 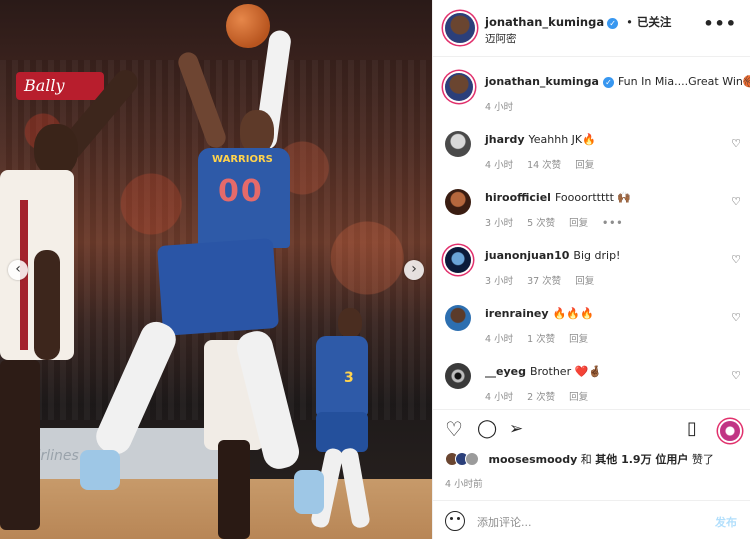 What do you see at coordinates (487, 429) in the screenshot?
I see `comment-bubble-icon: ◯` at bounding box center [487, 429].